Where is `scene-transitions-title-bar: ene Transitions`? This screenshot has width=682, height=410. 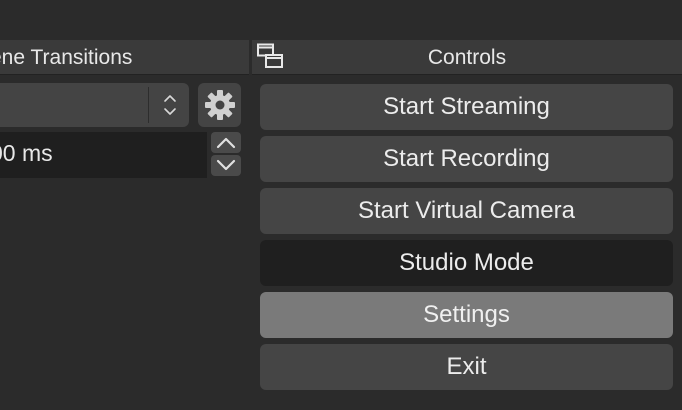
scene-transitions-title-bar: ene Transitions is located at coordinates (124, 57).